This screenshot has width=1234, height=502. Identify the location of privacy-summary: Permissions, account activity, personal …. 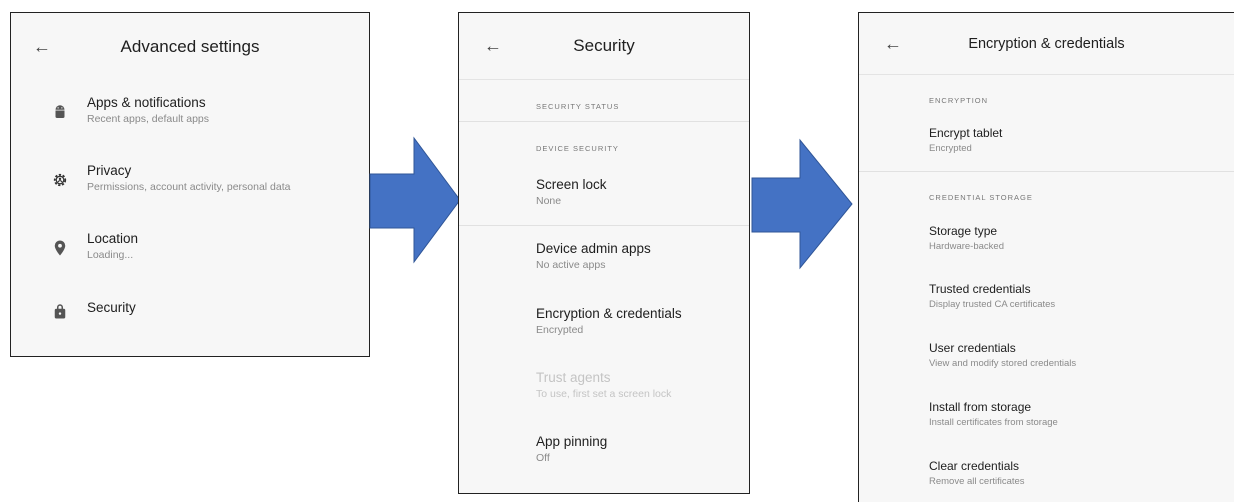
(189, 187).